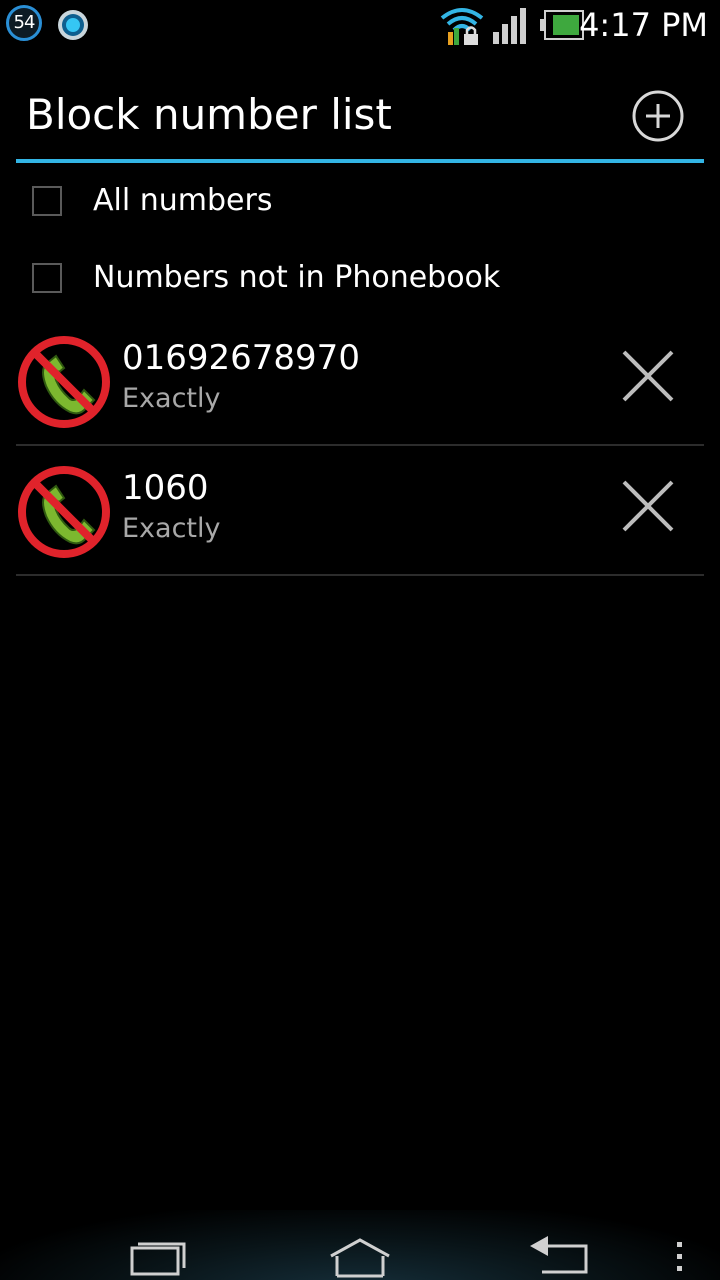 This screenshot has width=720, height=1280. What do you see at coordinates (680, 1255) in the screenshot?
I see `menu-dots-icon` at bounding box center [680, 1255].